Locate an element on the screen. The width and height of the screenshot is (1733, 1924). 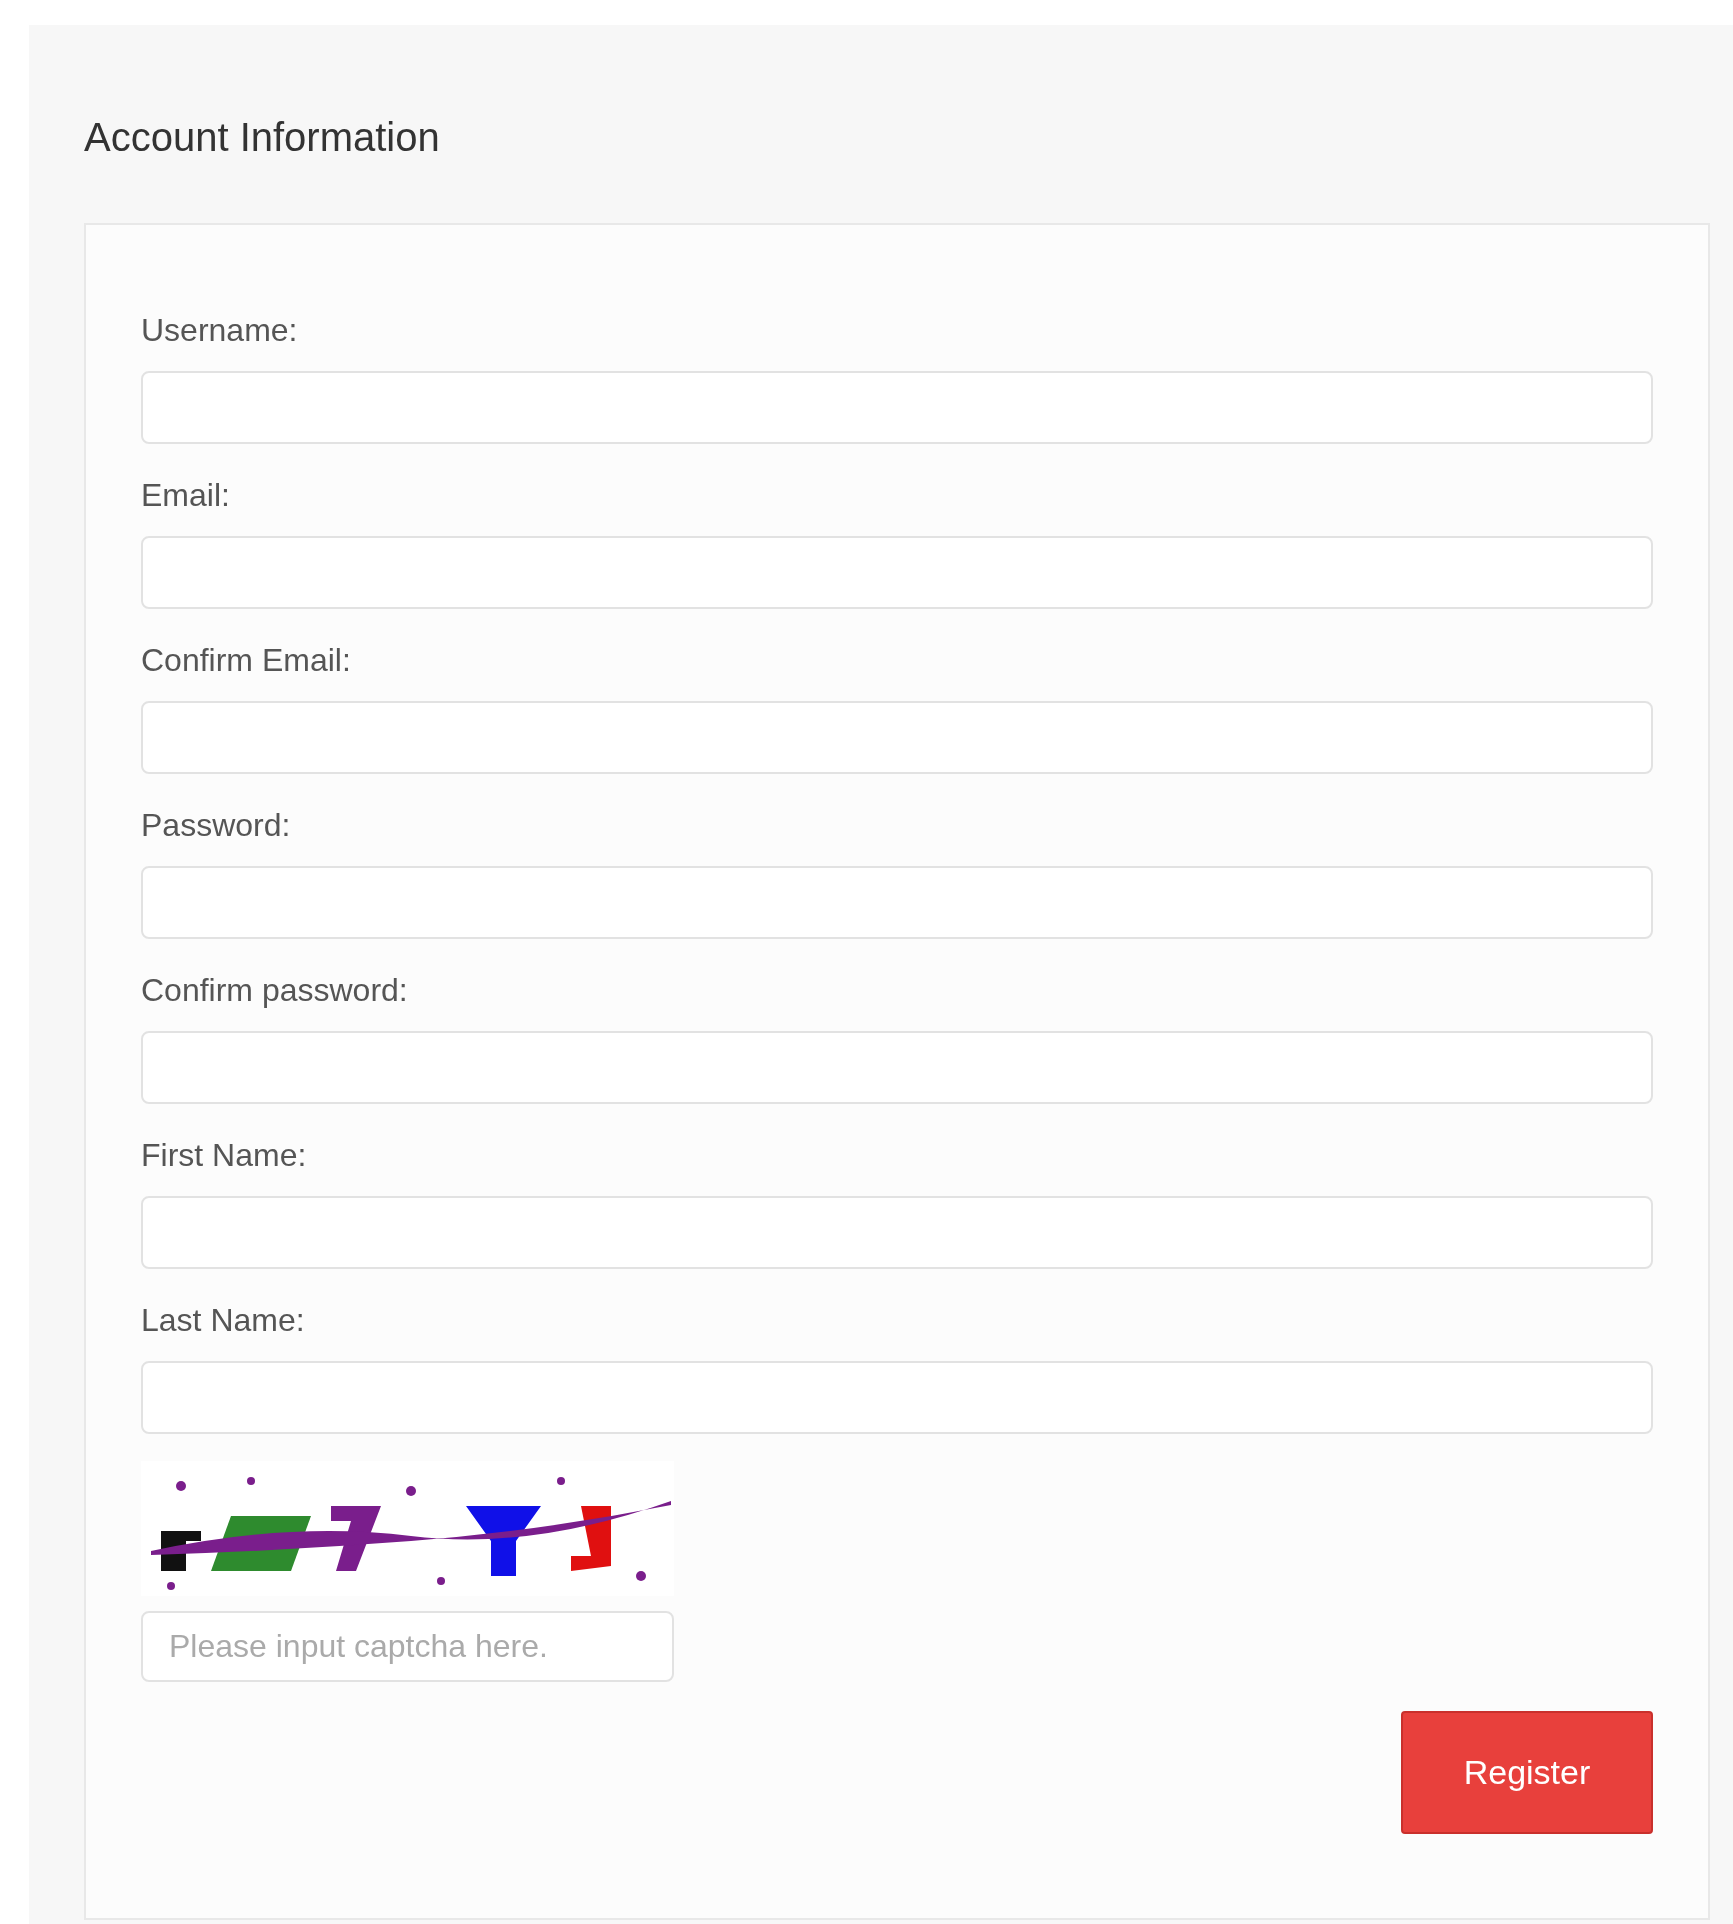
field-label: First Name: is located at coordinates (224, 1155).